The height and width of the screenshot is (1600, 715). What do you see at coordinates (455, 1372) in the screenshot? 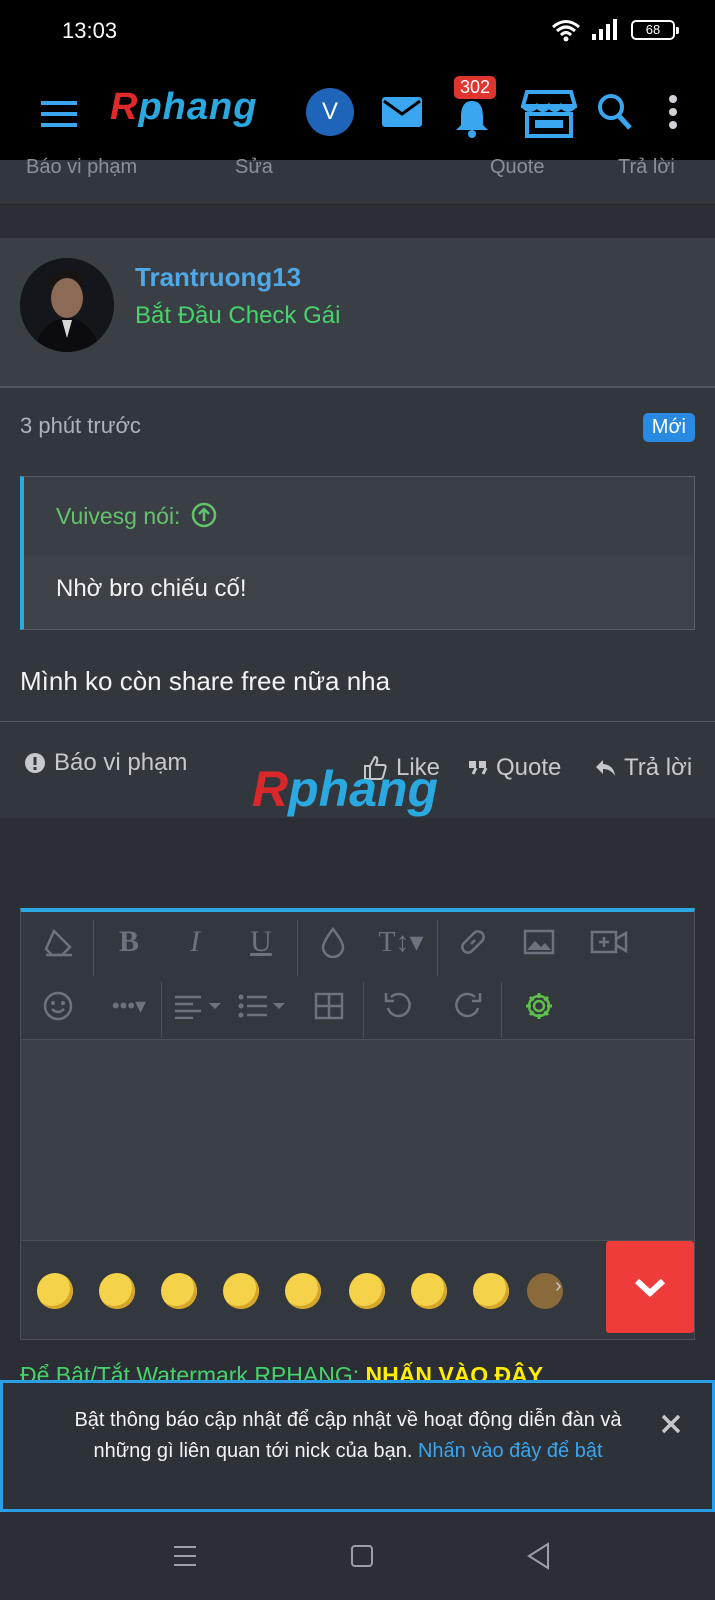
I see `watermark-hint-cta: NHẤN VÀO ĐÂY` at bounding box center [455, 1372].